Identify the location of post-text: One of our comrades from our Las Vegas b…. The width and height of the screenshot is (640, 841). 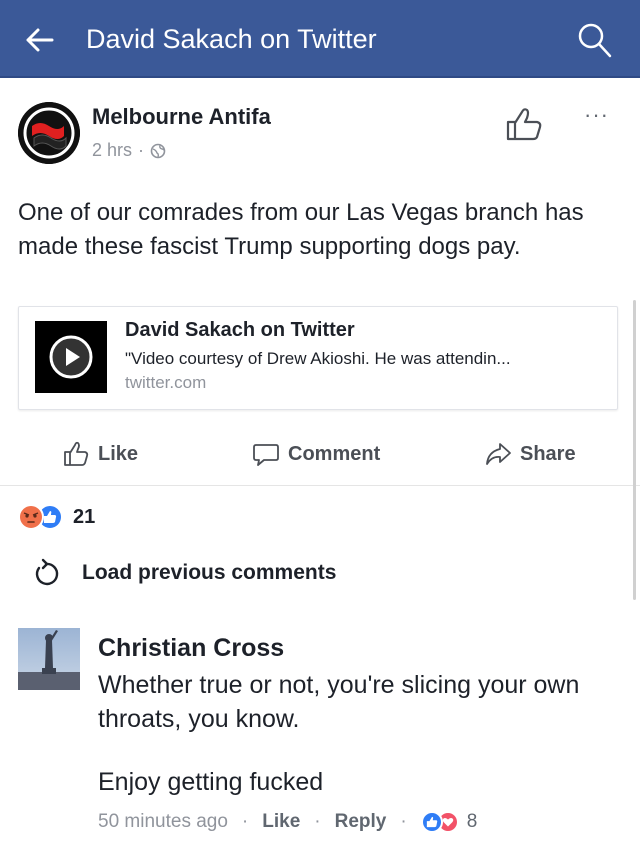
(301, 229).